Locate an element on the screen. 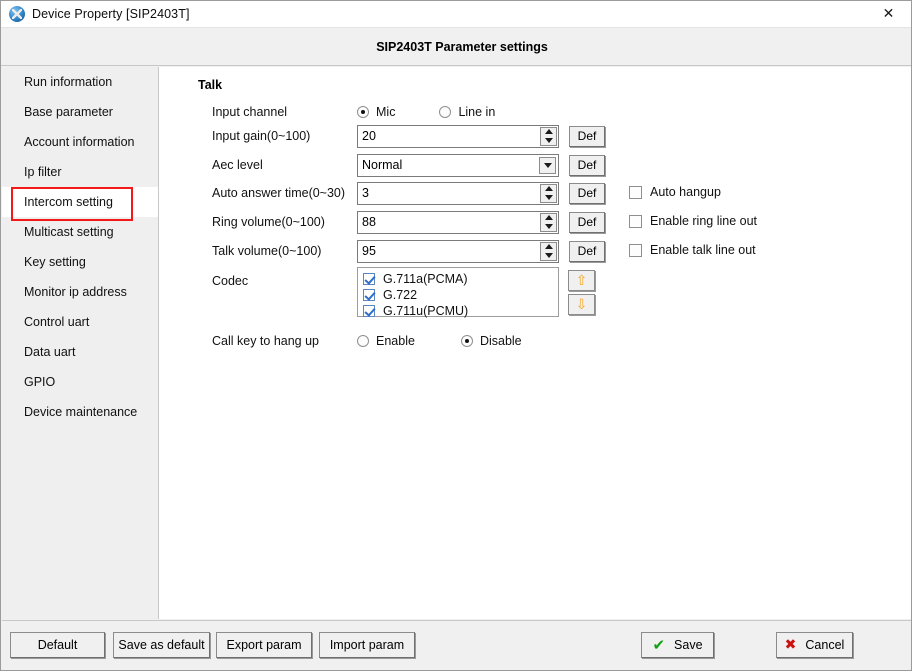  sidebar-item-gpio: GPIO is located at coordinates (80, 382).